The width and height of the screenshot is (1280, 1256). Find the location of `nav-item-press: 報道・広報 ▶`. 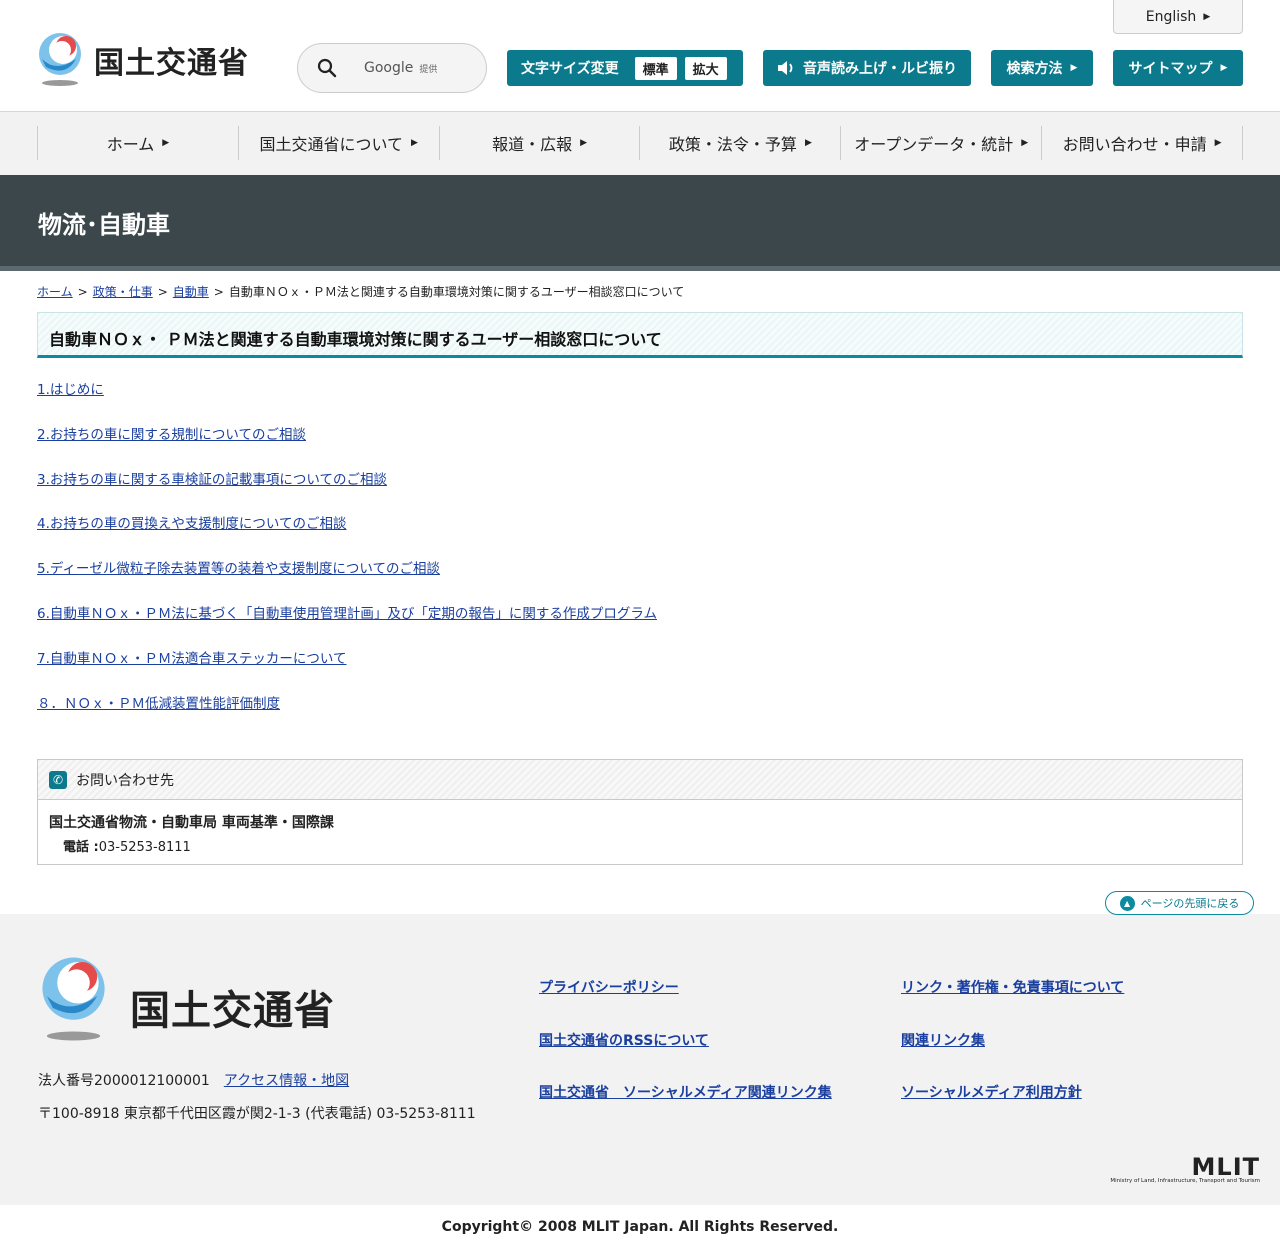

nav-item-press: 報道・広報 ▶ is located at coordinates (540, 143).